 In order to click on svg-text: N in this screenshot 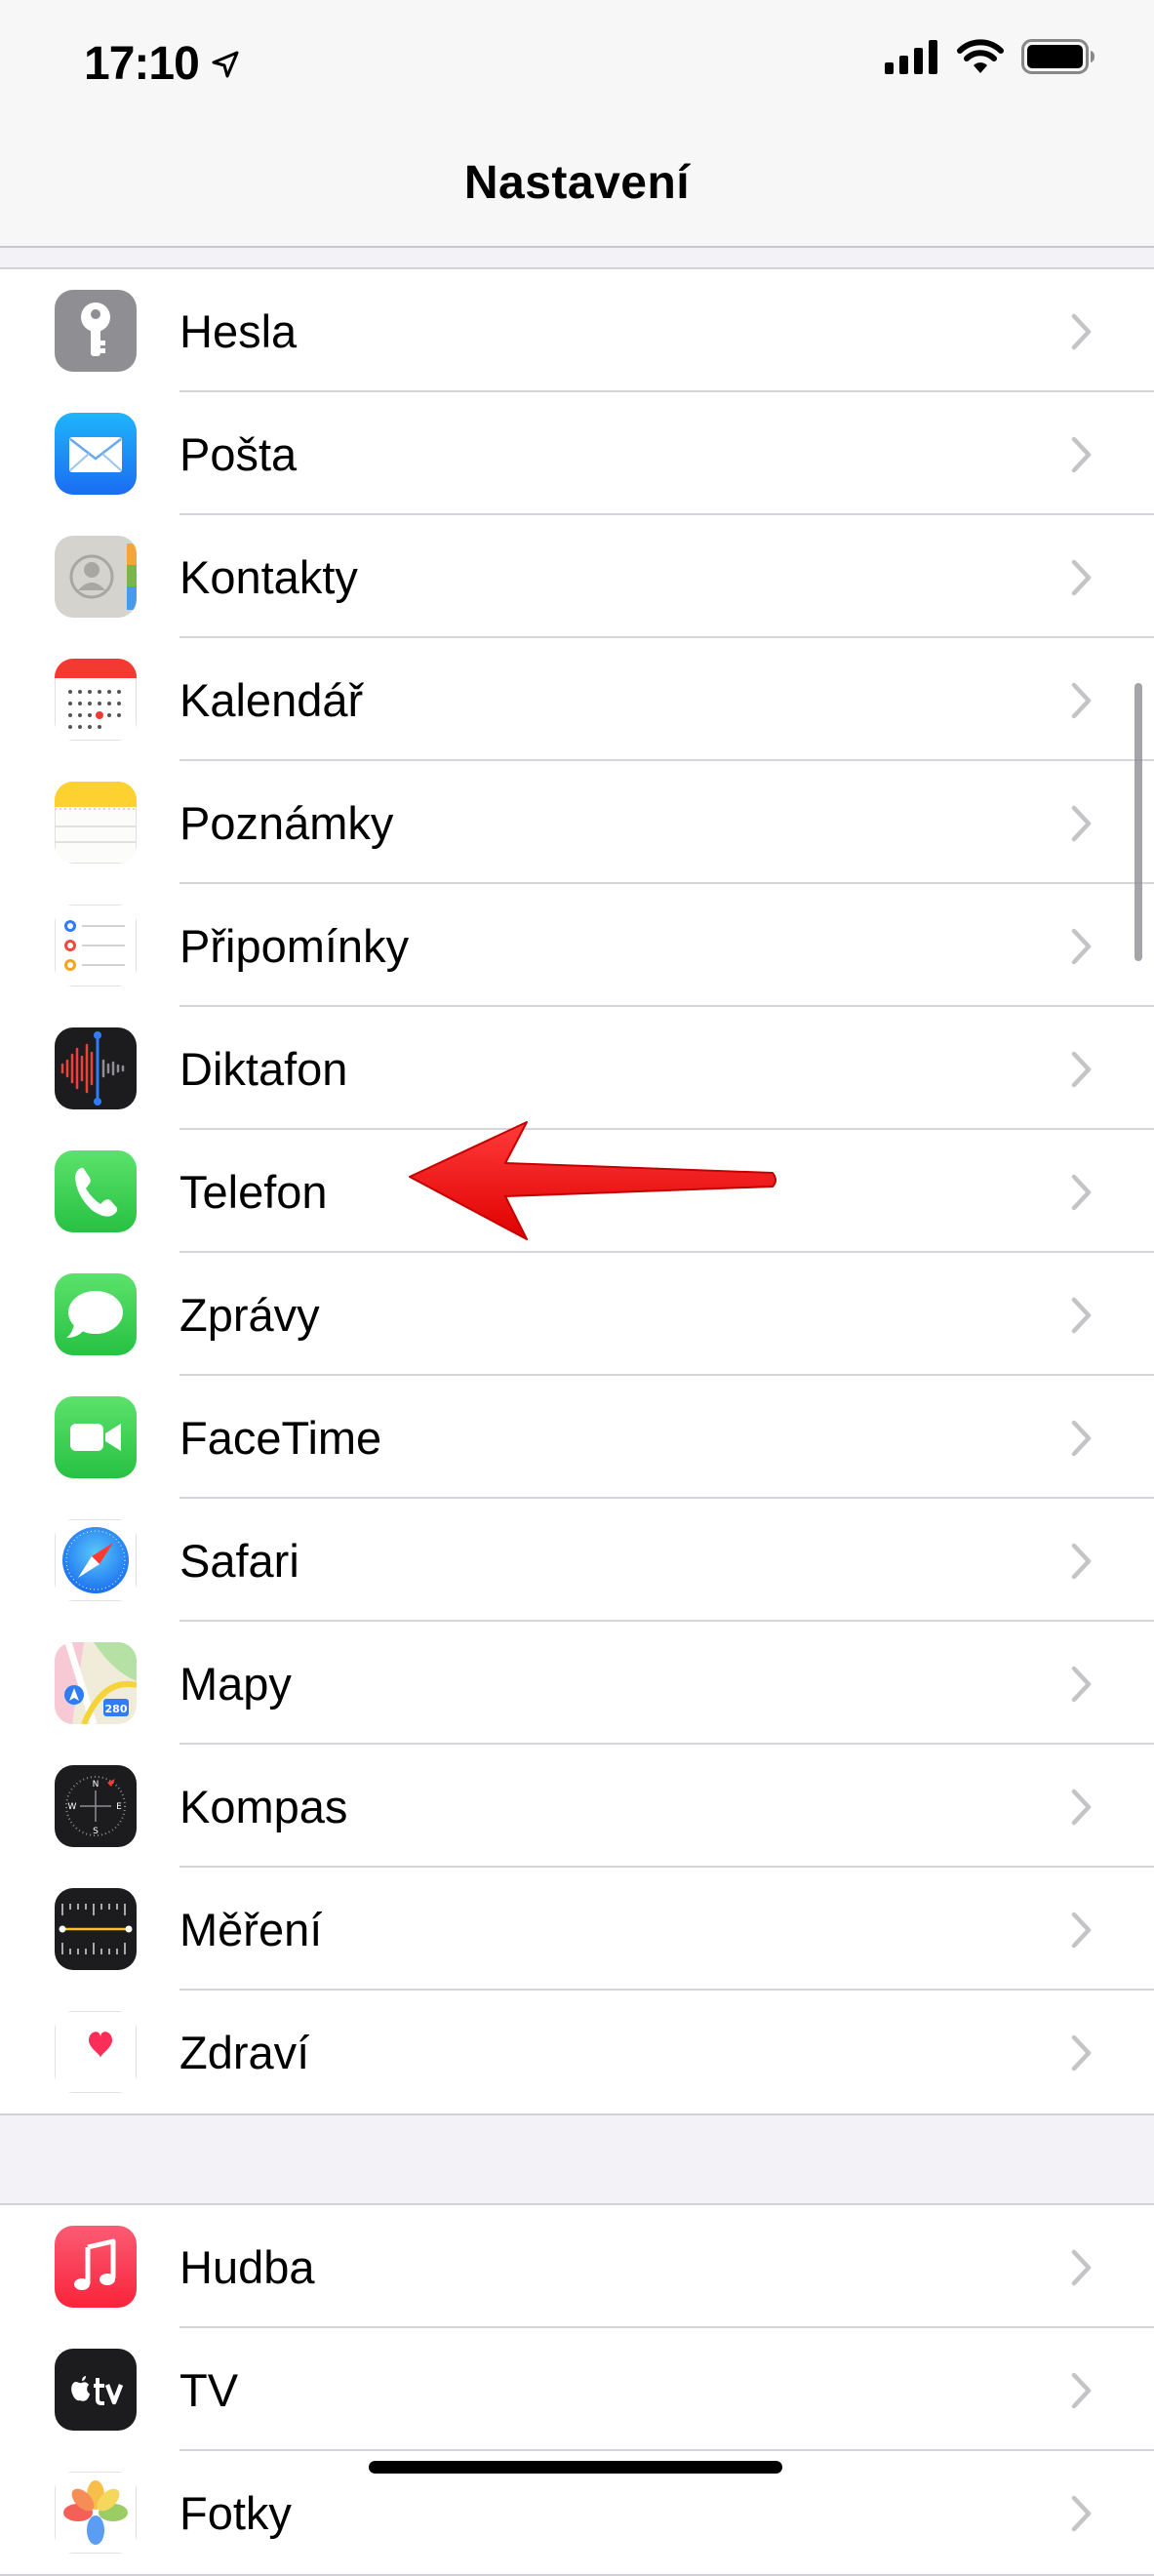, I will do `click(96, 1785)`.